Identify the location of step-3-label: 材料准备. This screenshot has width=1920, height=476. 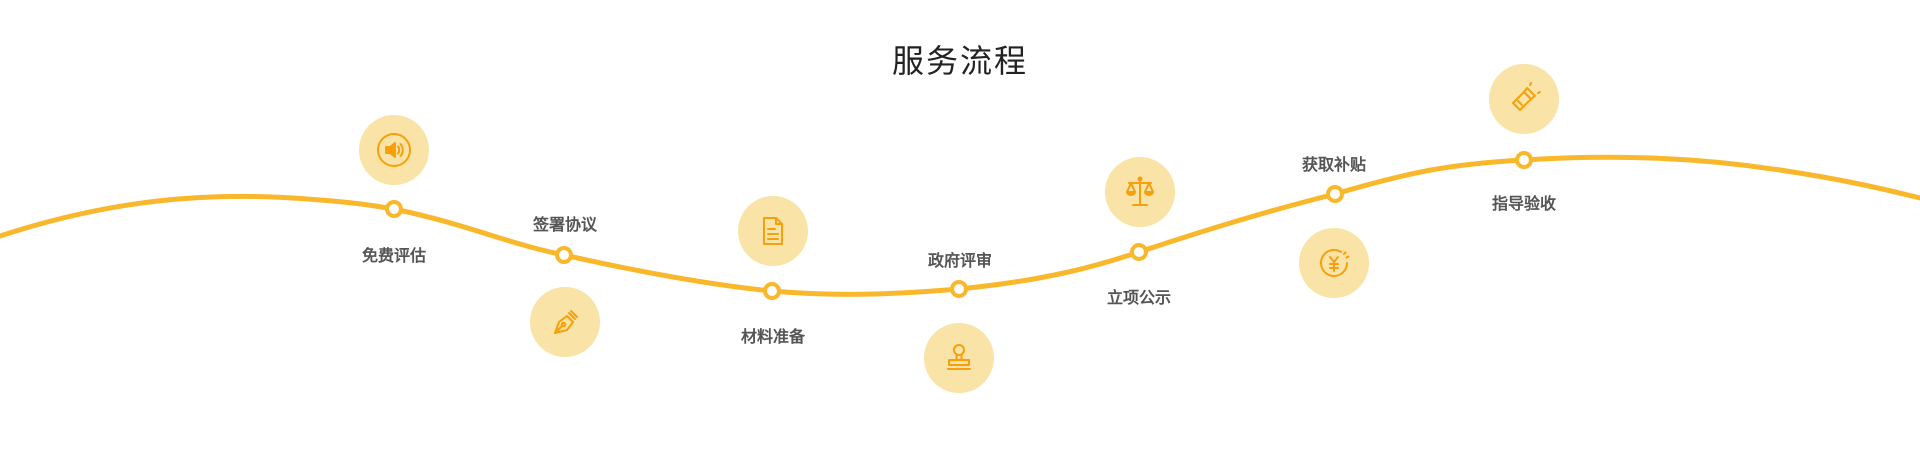
(772, 336).